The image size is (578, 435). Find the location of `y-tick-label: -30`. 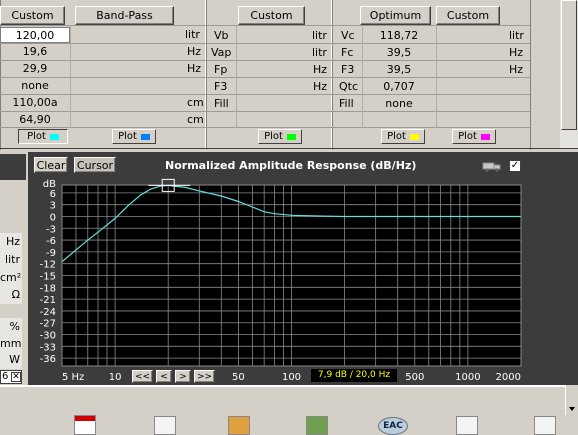

y-tick-label: -30 is located at coordinates (48, 336).